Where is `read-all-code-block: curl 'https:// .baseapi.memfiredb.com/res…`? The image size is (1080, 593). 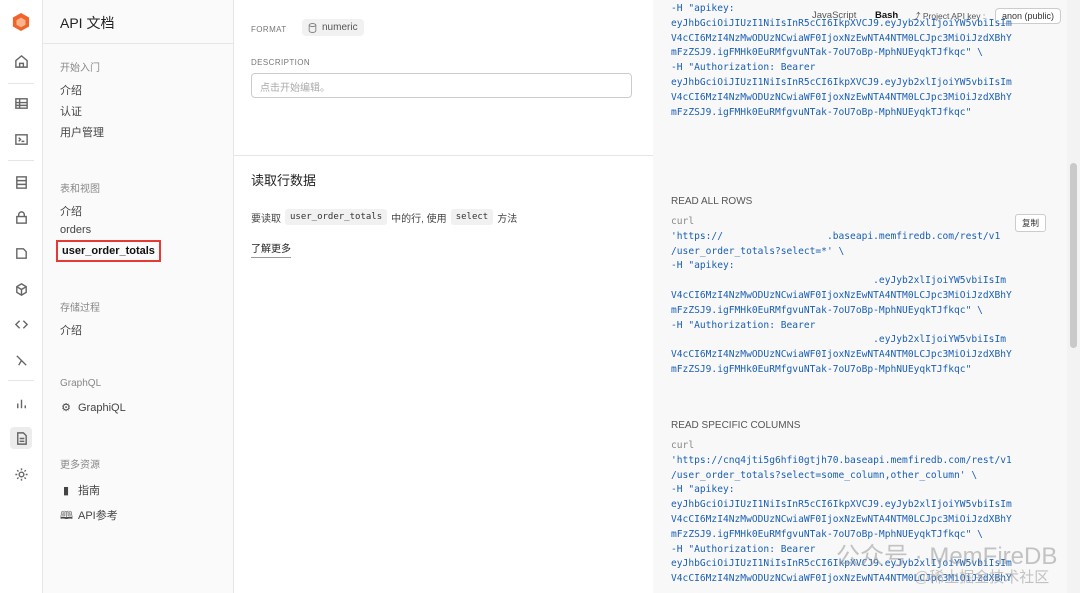 read-all-code-block: curl 'https:// .baseapi.memfiredb.com/res… is located at coordinates (841, 296).